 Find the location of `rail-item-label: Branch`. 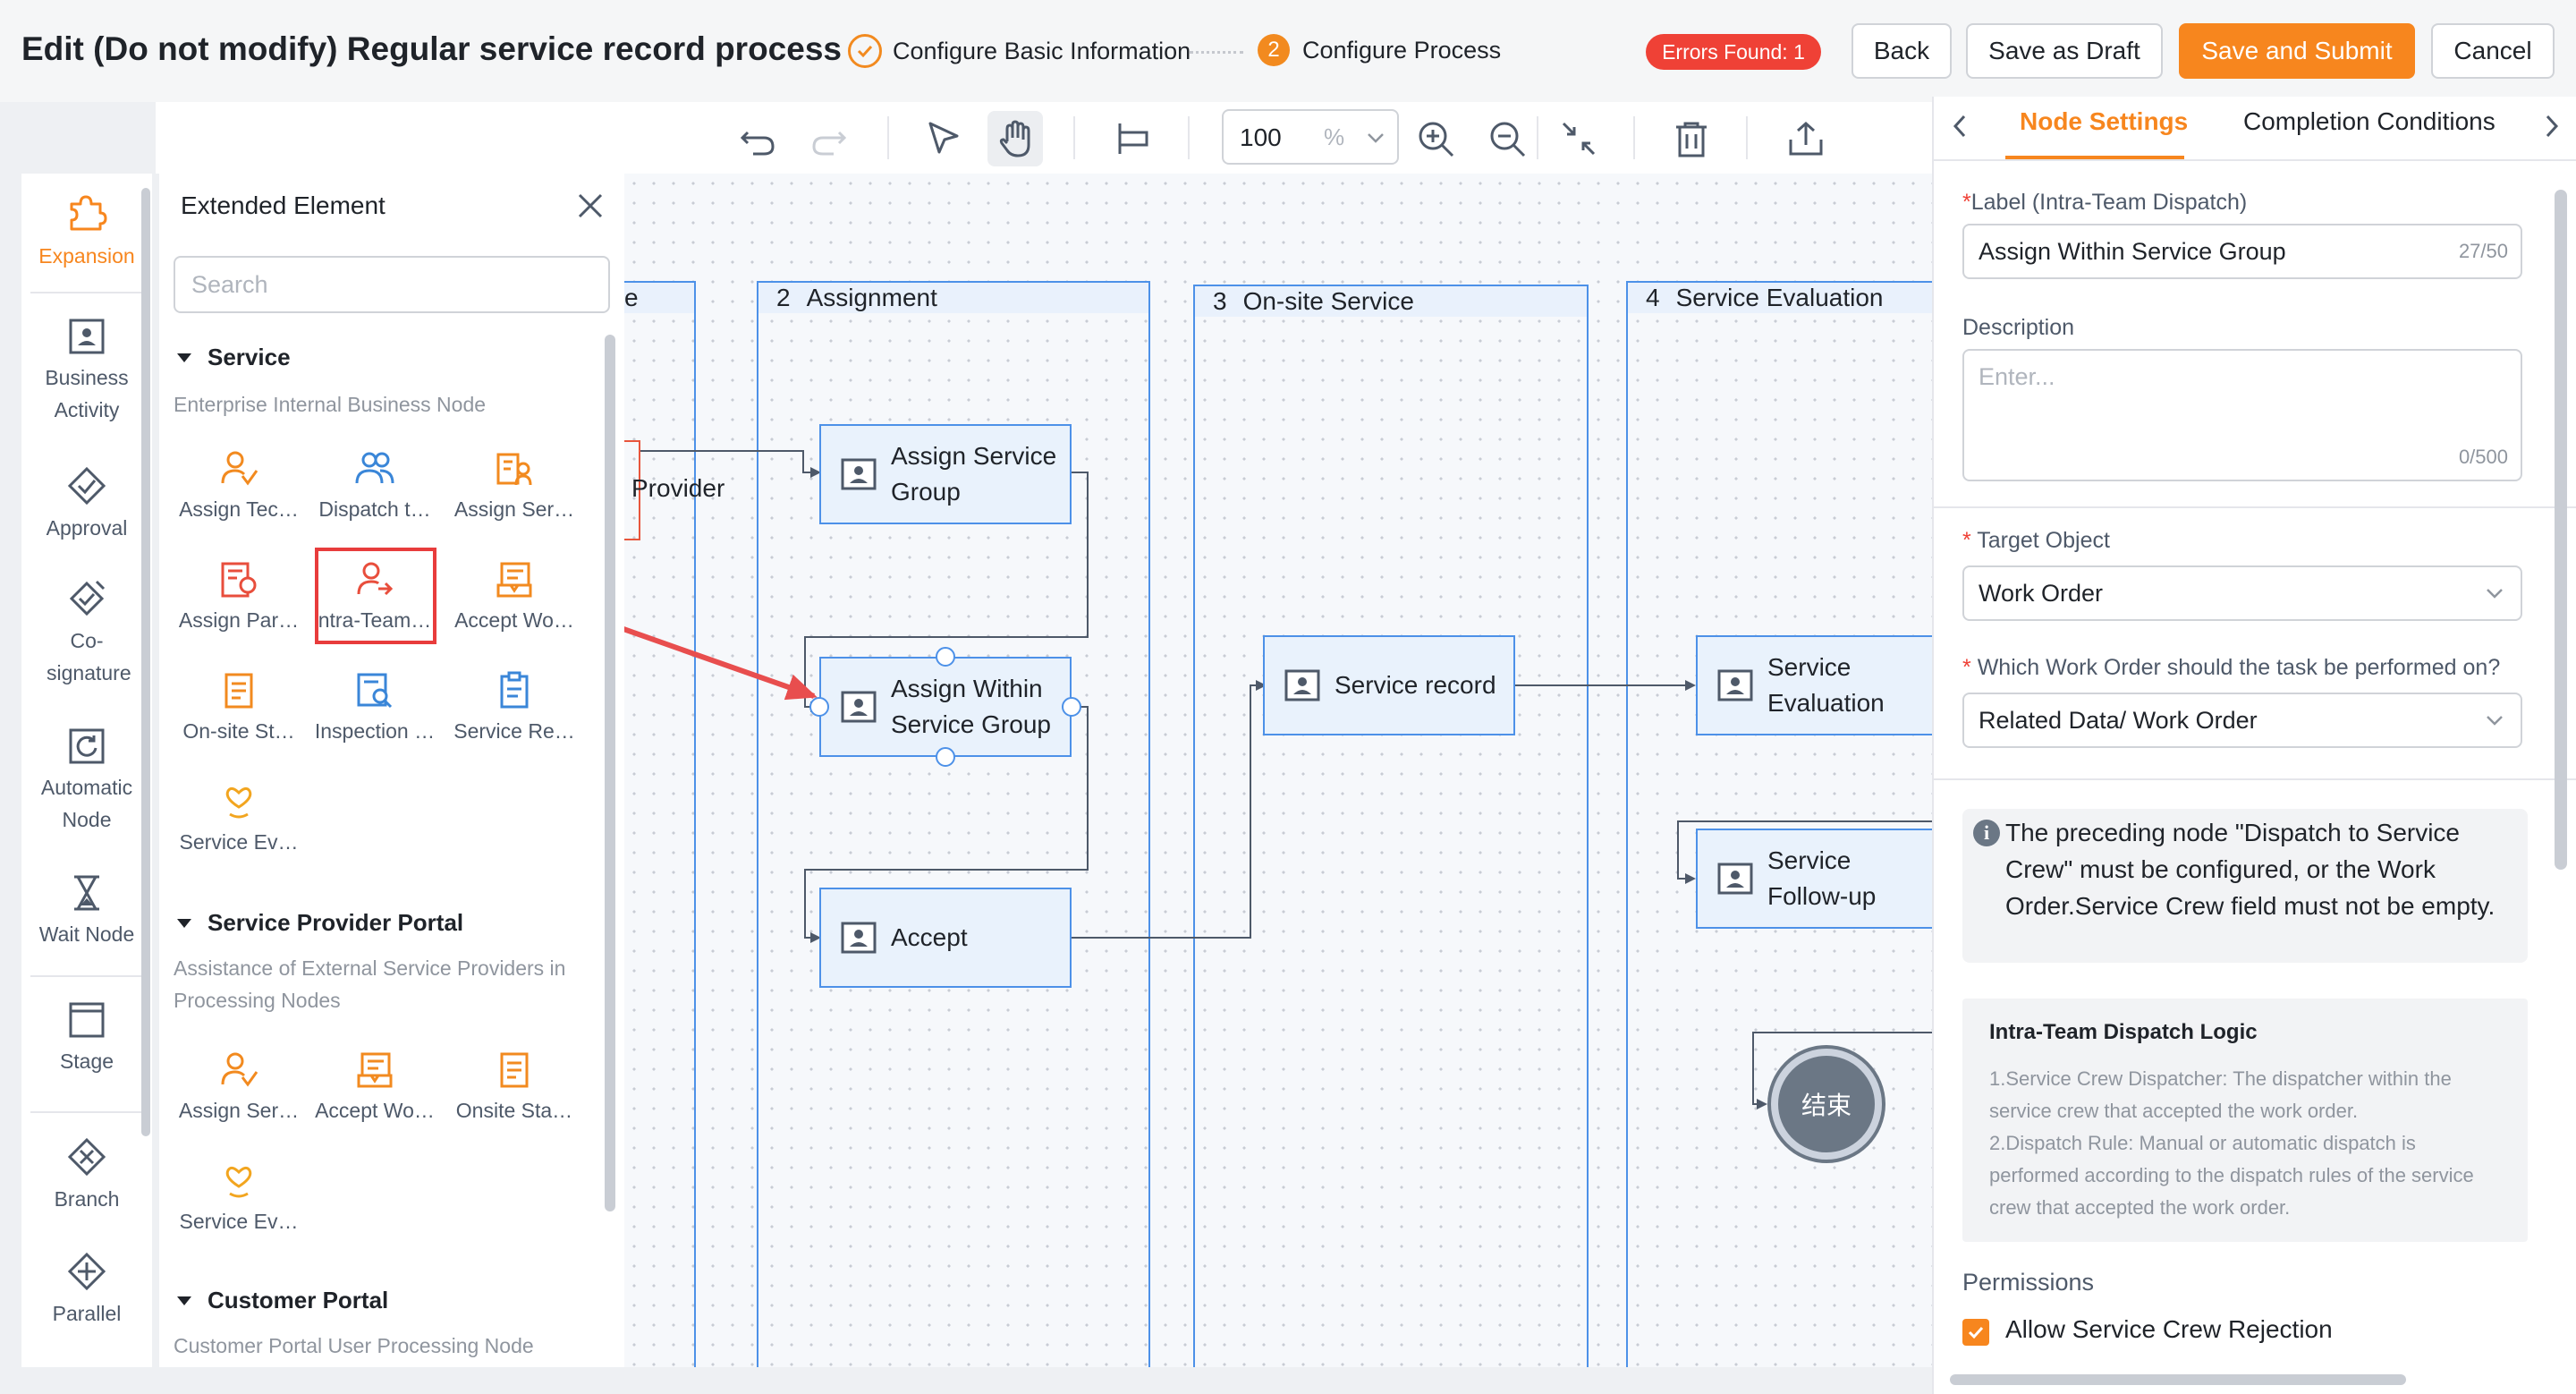

rail-item-label: Branch is located at coordinates (87, 1199).